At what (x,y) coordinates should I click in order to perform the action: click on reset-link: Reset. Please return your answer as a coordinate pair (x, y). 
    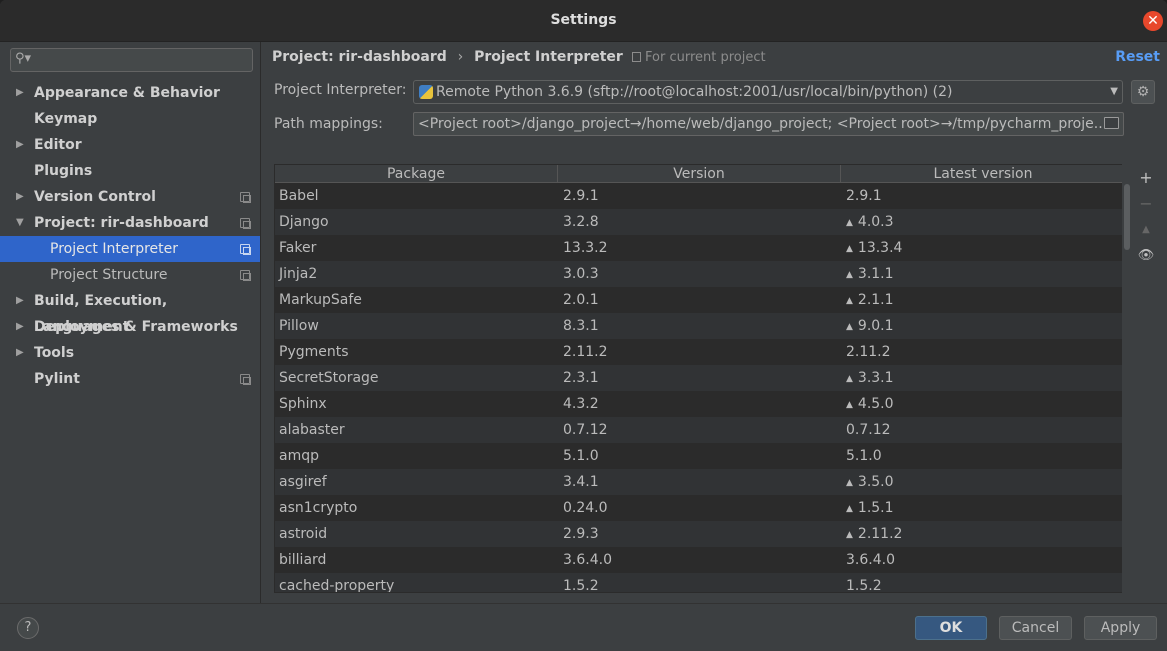
    Looking at the image, I should click on (1137, 57).